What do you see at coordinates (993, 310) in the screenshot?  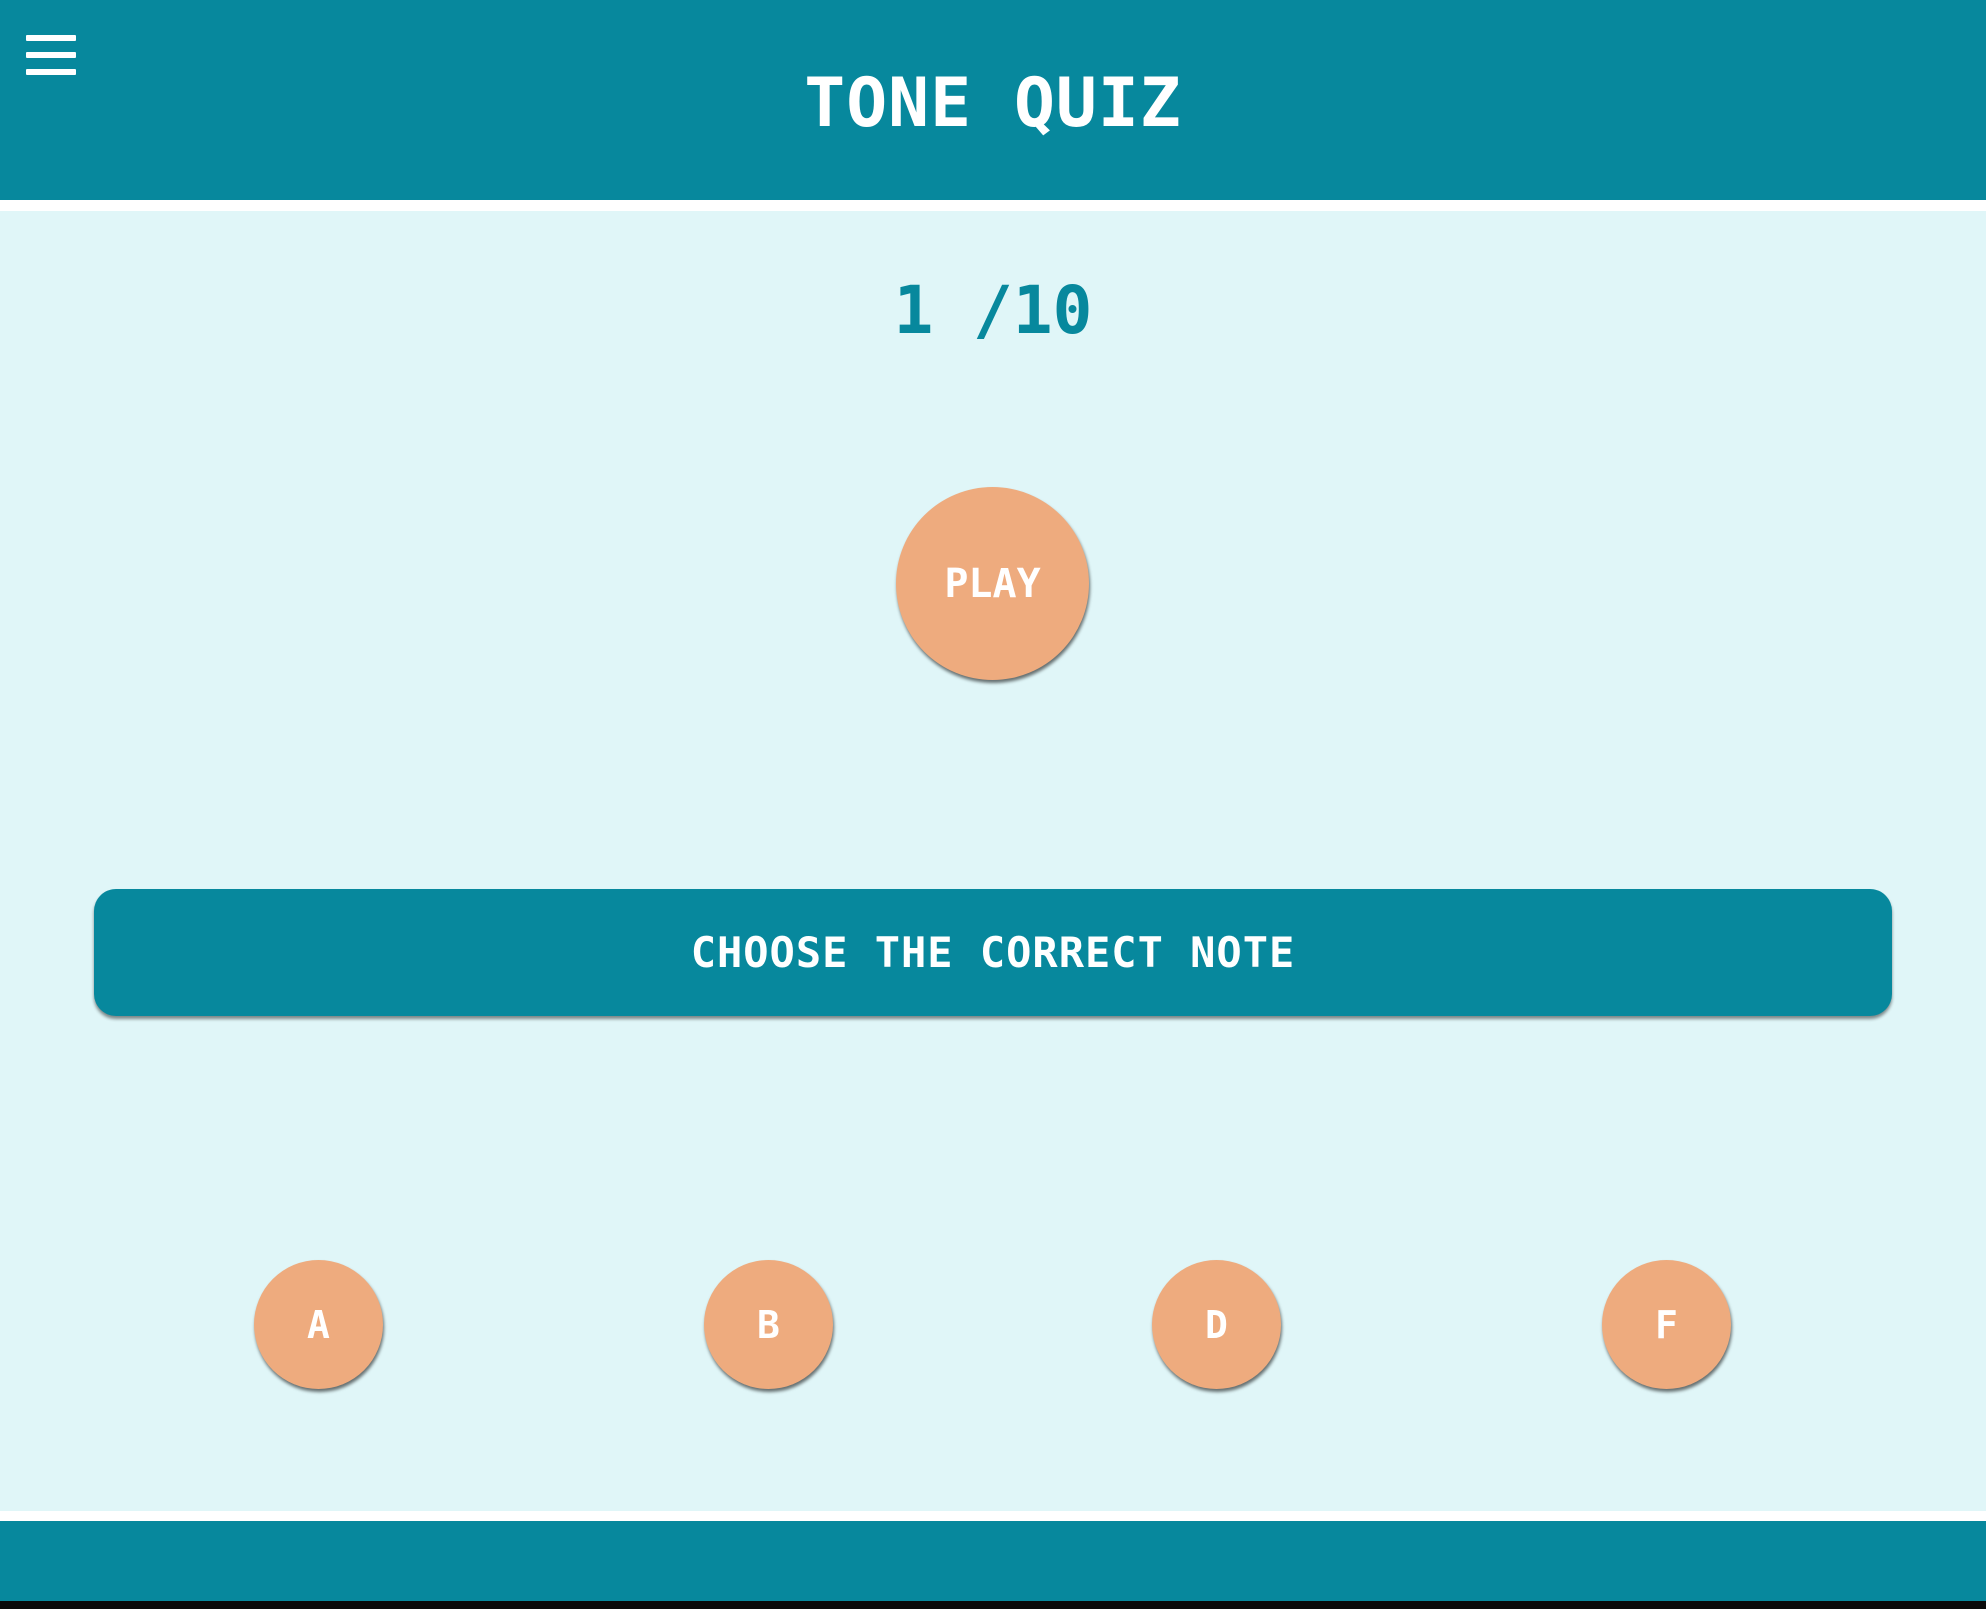 I see `question-counter: 1 /10` at bounding box center [993, 310].